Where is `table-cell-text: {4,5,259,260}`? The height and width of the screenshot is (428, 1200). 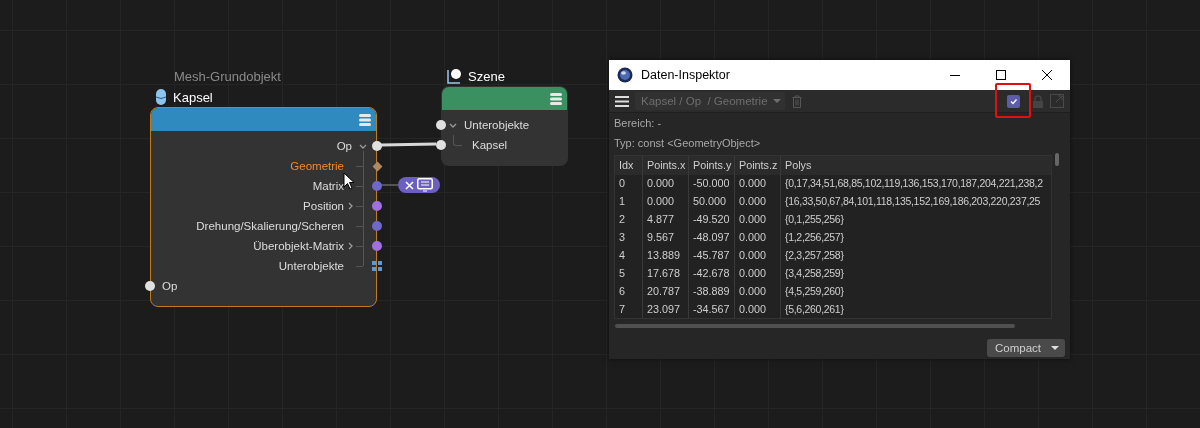 table-cell-text: {4,5,259,260} is located at coordinates (814, 291).